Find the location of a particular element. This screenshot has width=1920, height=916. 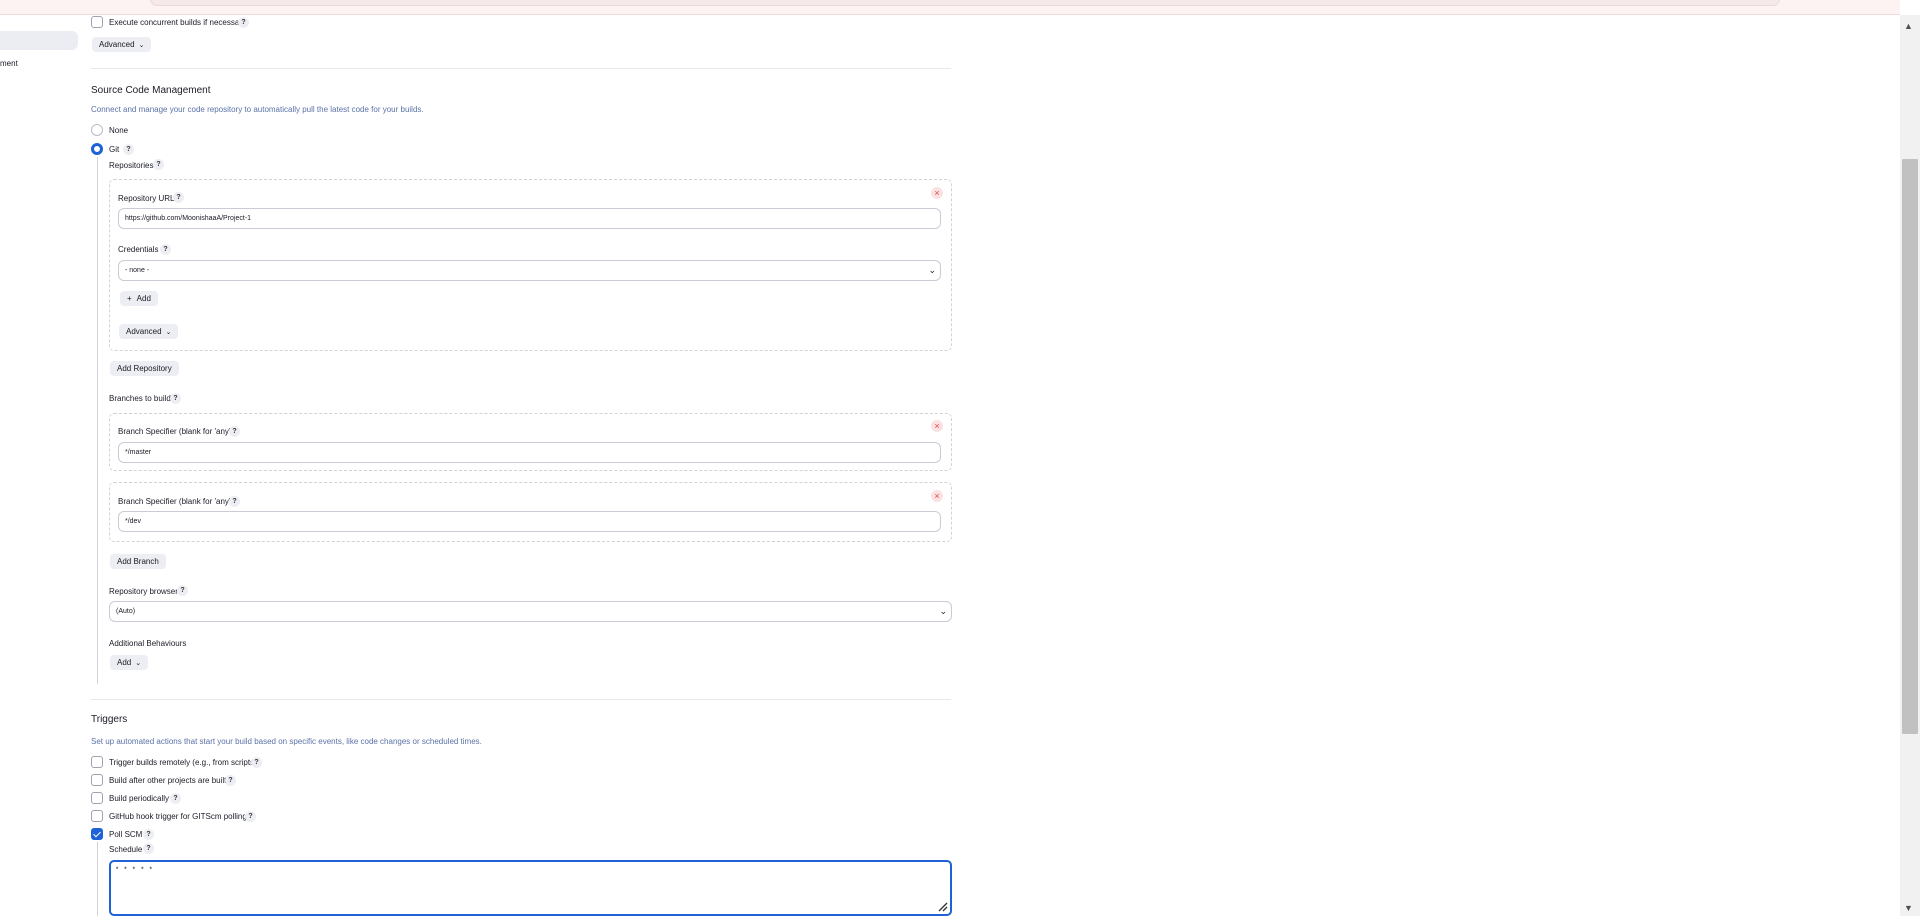

trigger-poll-scm-checkbox is located at coordinates (97, 834).